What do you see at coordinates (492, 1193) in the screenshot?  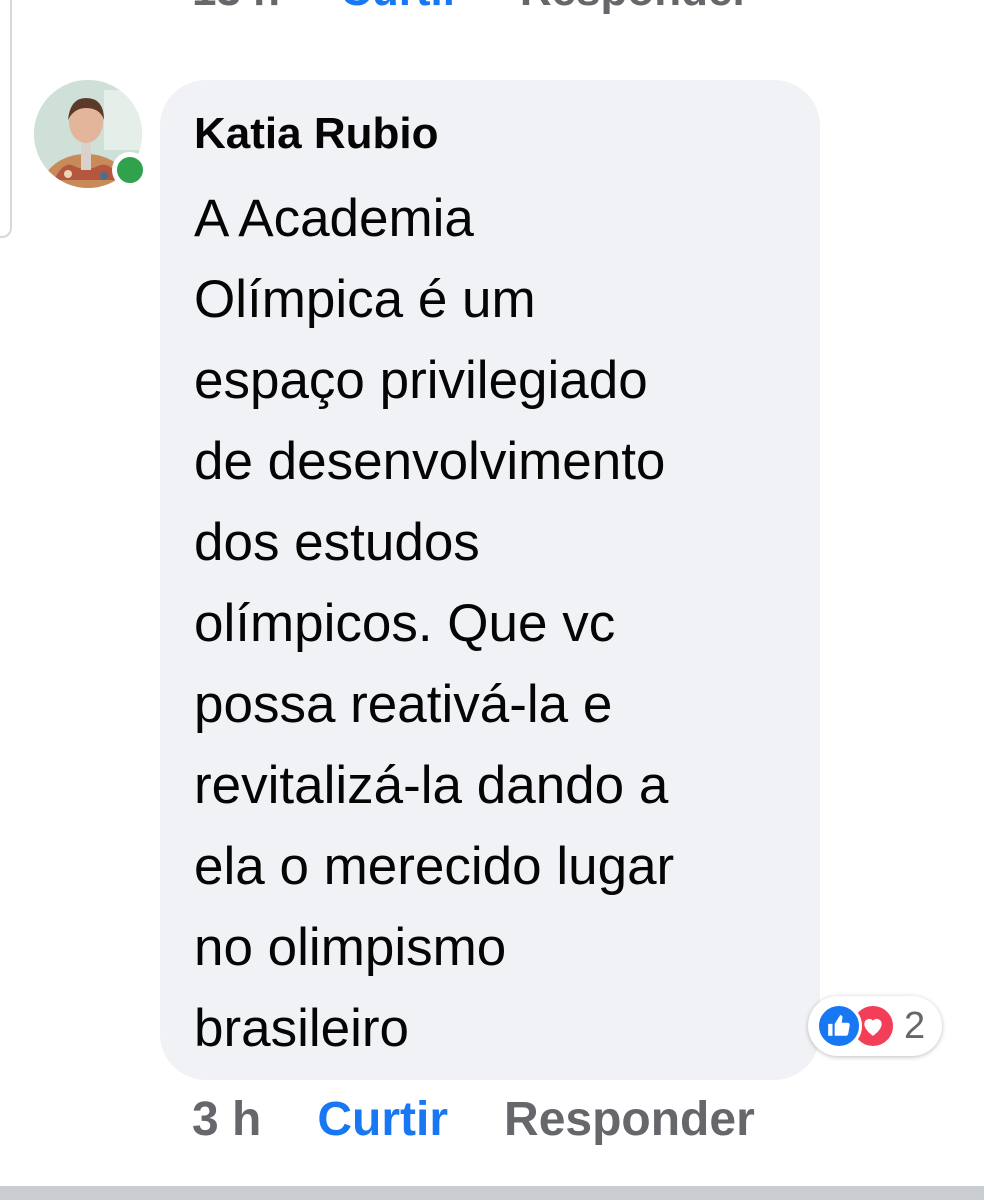 I see `bottom-divider` at bounding box center [492, 1193].